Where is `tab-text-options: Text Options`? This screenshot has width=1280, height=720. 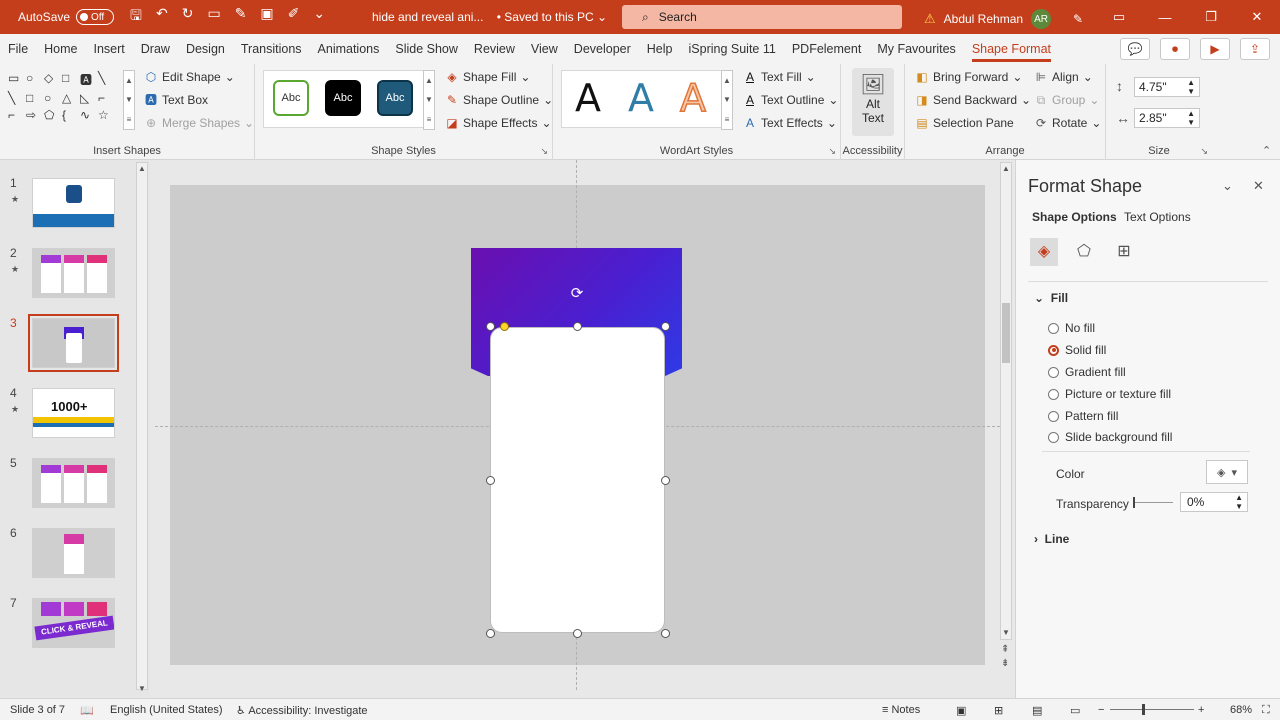
tab-text-options: Text Options is located at coordinates (1157, 217).